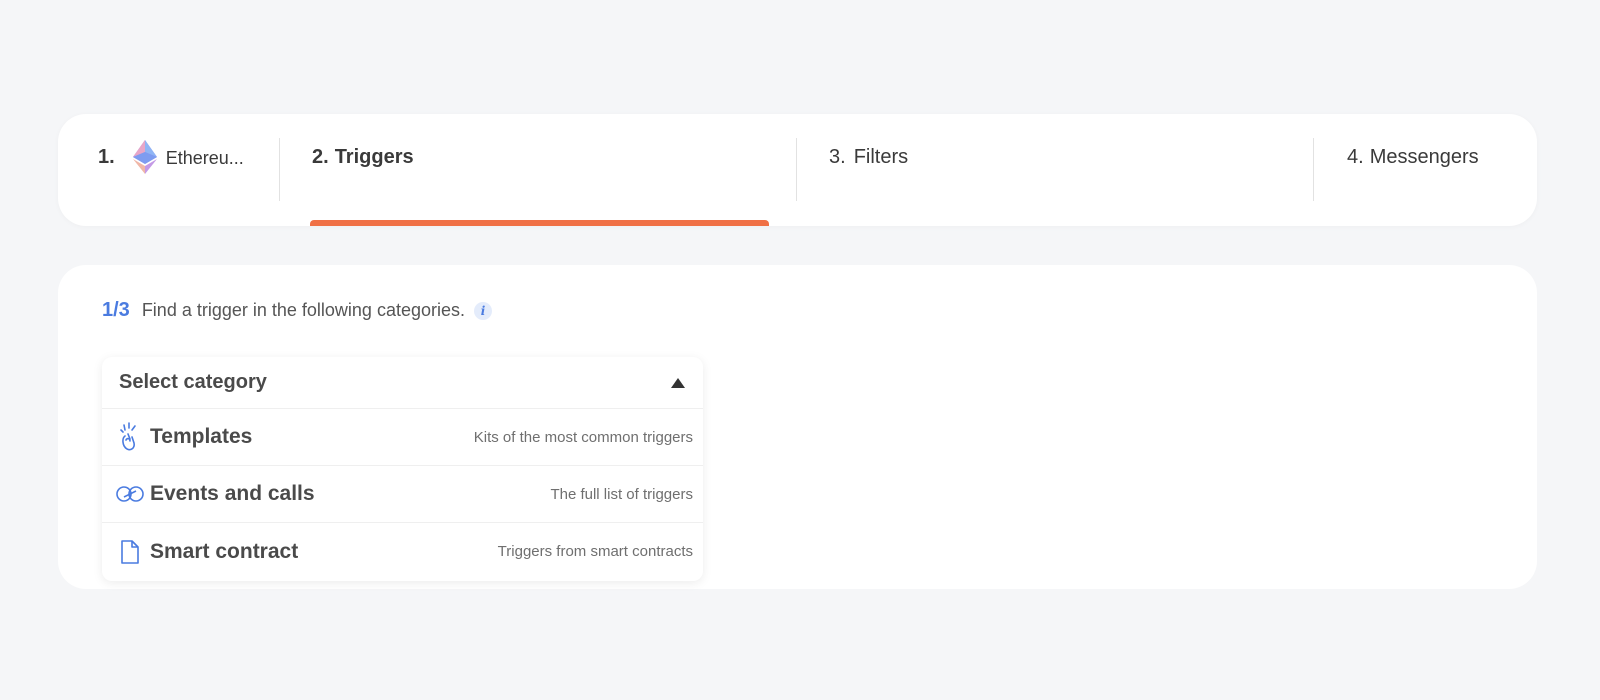  I want to click on option-description: Triggers from smart contracts, so click(595, 551).